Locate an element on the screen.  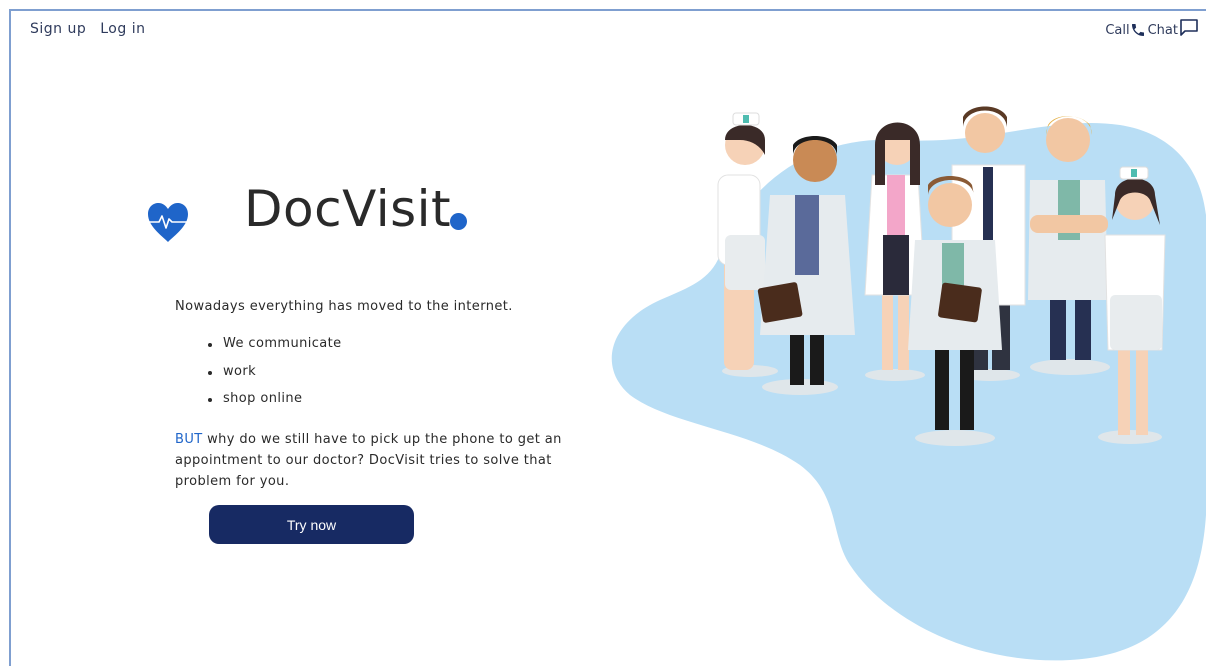
call-label: Call is located at coordinates (1117, 30).